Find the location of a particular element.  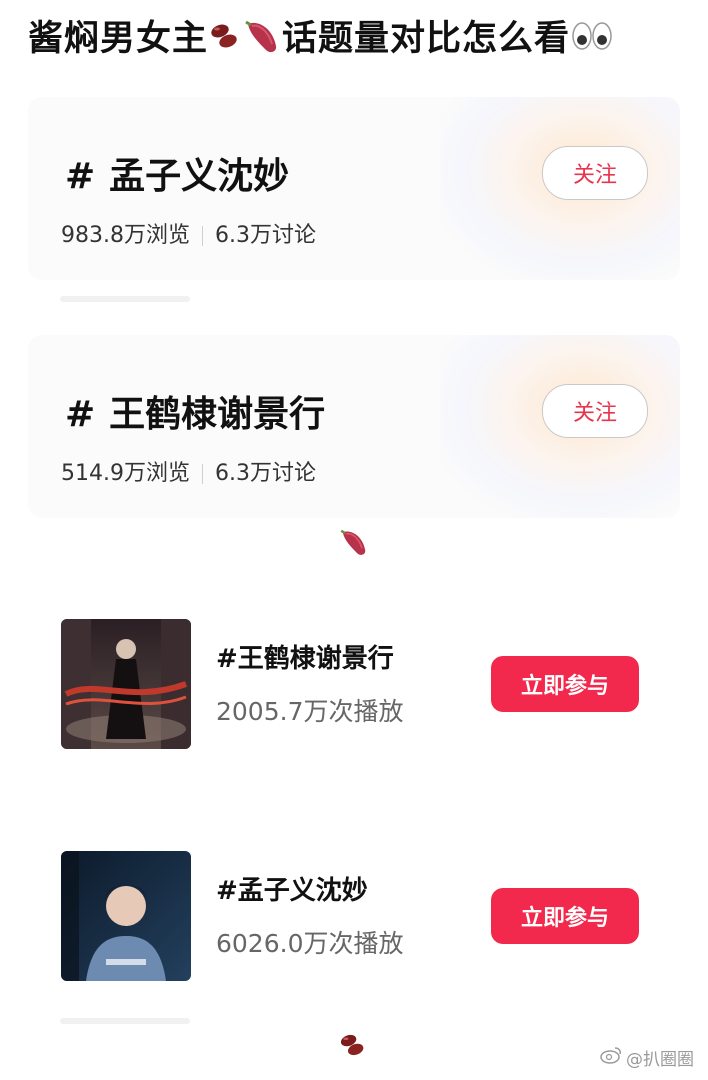

video-title: #孟子义沈妙 is located at coordinates (292, 888).